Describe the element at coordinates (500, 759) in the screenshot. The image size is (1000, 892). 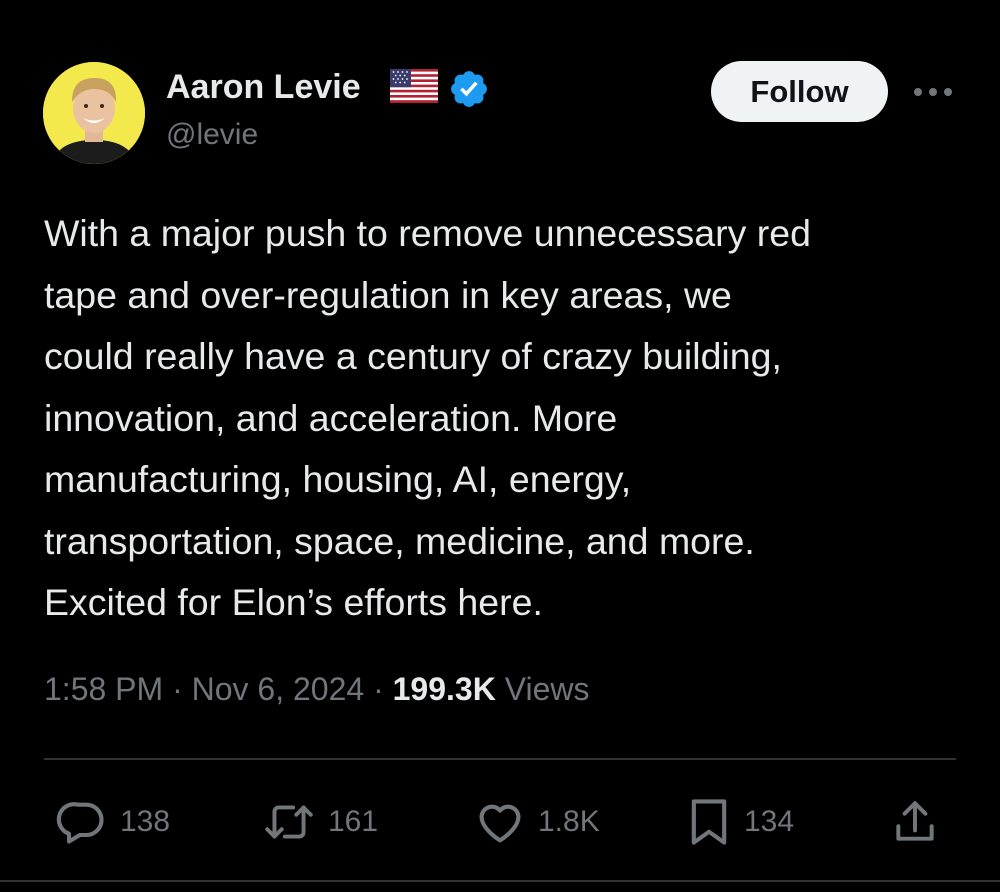
I see `divider` at that location.